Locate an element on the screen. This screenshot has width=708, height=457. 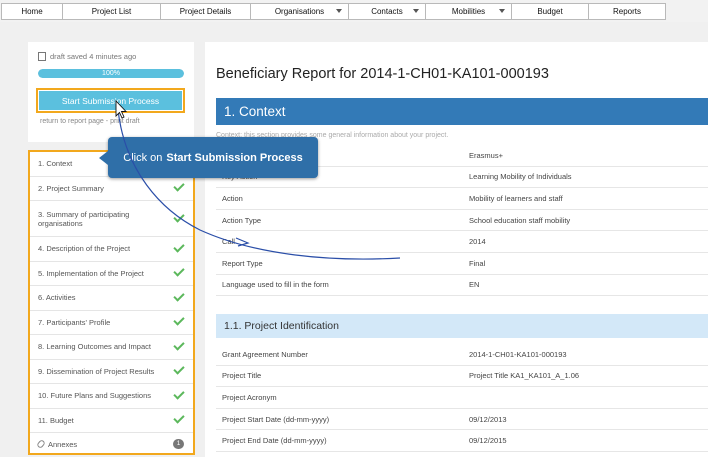
sidebar-item-label: 5. Implementation of the Project is located at coordinates (91, 273).